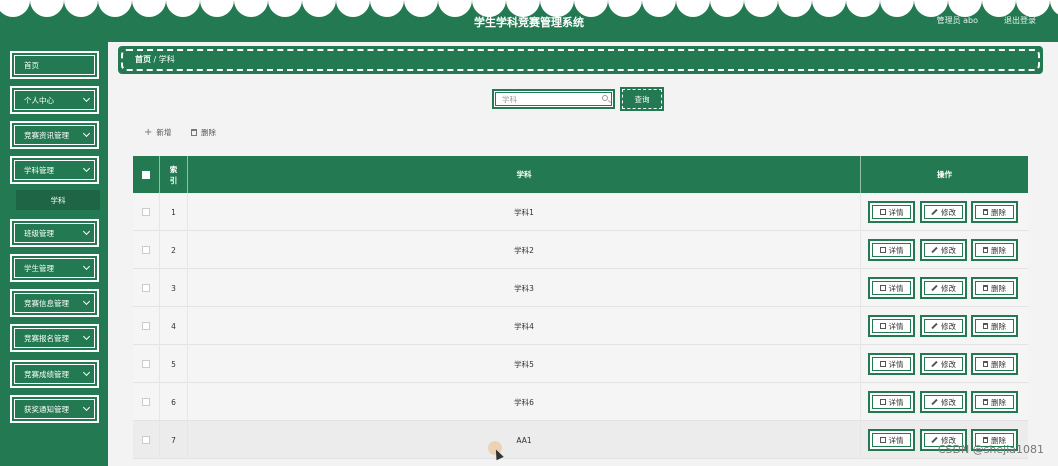  Describe the element at coordinates (524, 440) in the screenshot. I see `row-subject: AA1` at that location.